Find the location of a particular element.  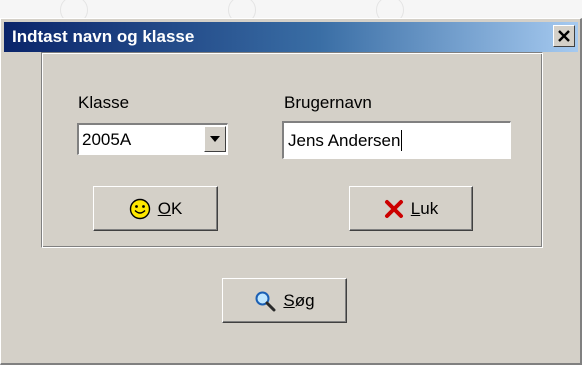

magnifier-icon is located at coordinates (265, 301).